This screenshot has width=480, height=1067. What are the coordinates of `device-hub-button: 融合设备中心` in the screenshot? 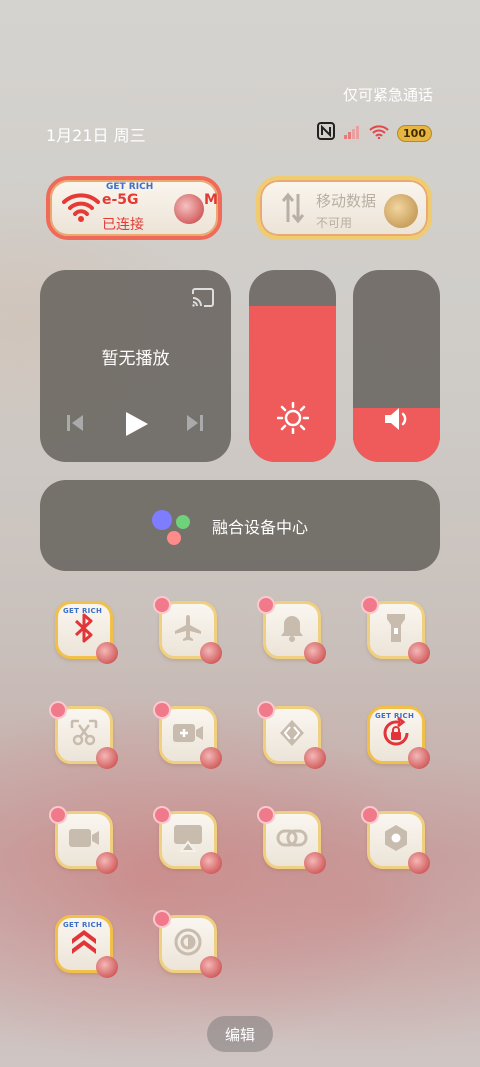 It's located at (240, 525).